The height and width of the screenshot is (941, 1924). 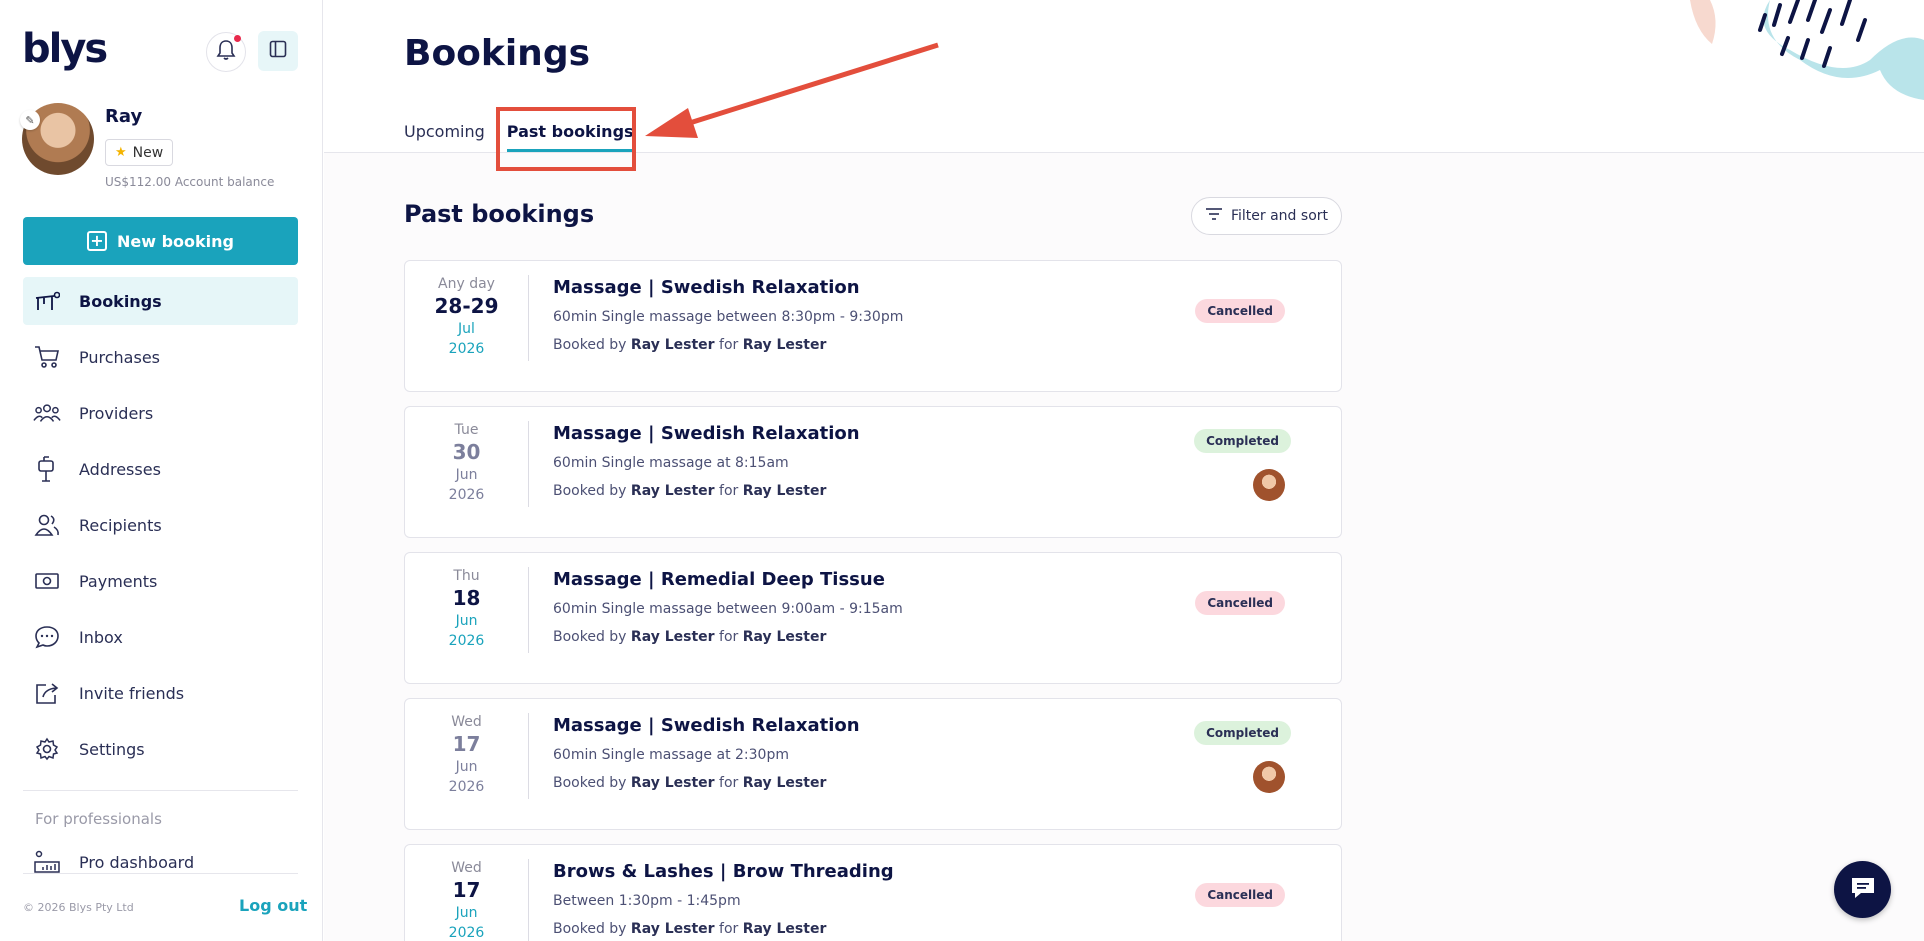 What do you see at coordinates (47, 413) in the screenshot?
I see `people-group-icon` at bounding box center [47, 413].